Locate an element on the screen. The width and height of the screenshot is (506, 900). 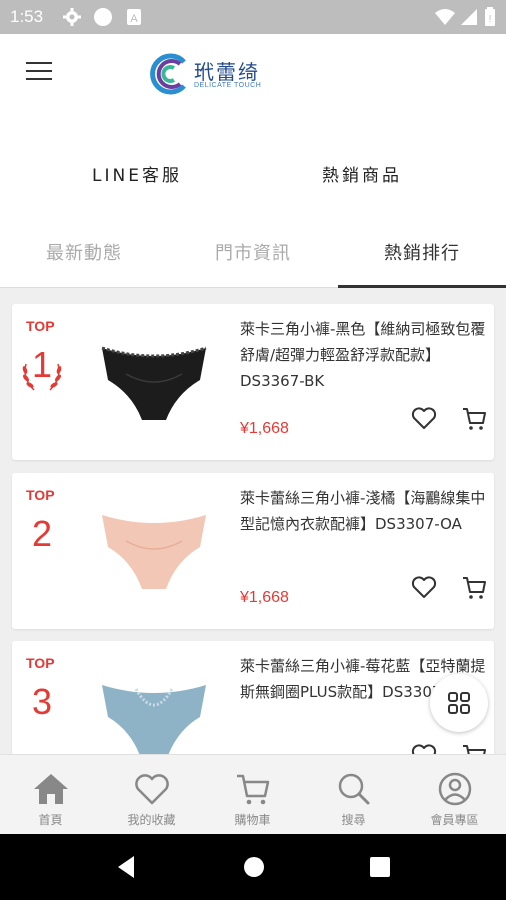
nav-label: 購物車 is located at coordinates (252, 820).